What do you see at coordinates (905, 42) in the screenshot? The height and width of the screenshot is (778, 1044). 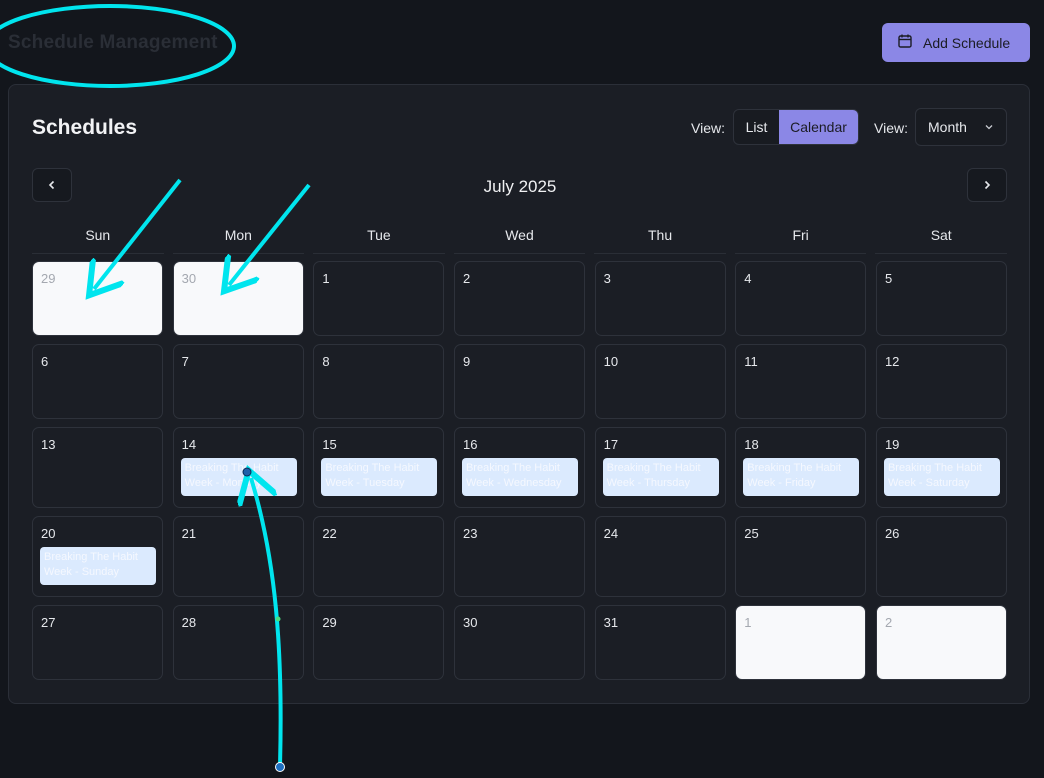 I see `calendar-icon` at bounding box center [905, 42].